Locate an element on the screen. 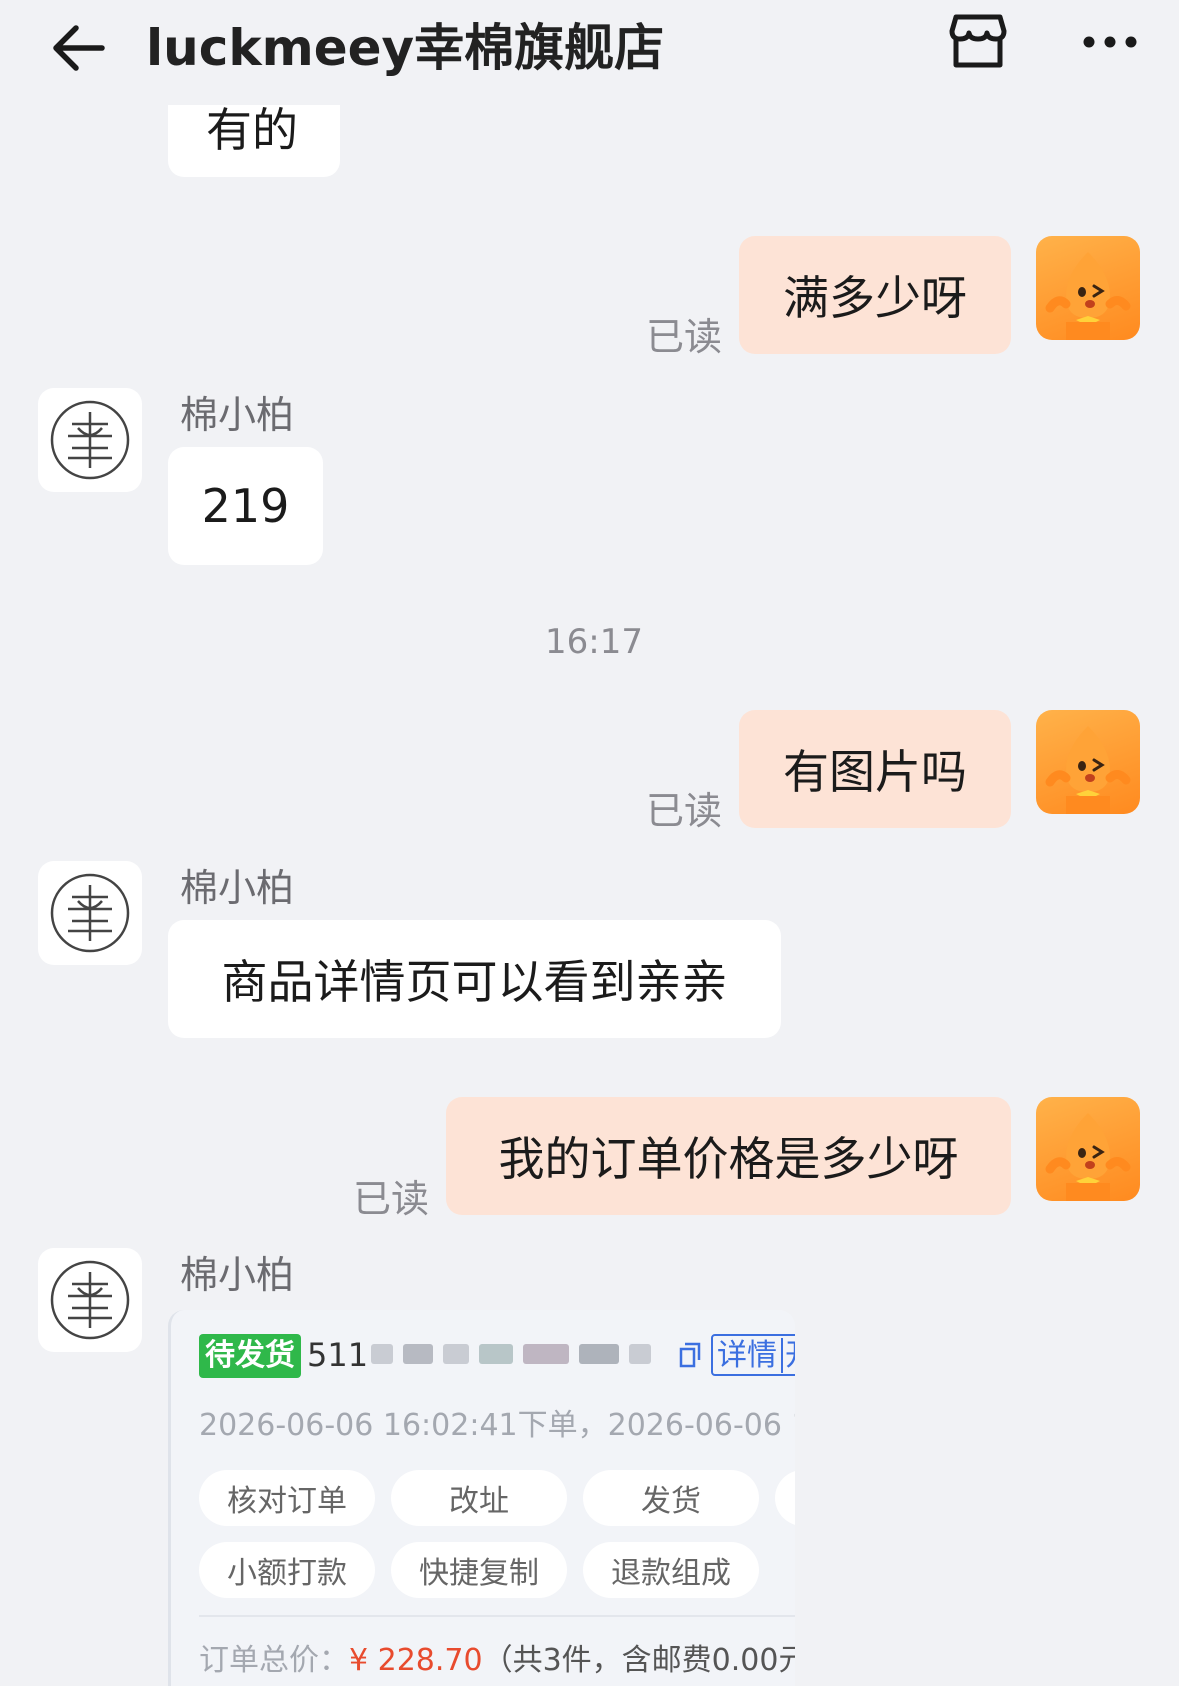 The width and height of the screenshot is (1179, 1686). more-button is located at coordinates (1110, 42).